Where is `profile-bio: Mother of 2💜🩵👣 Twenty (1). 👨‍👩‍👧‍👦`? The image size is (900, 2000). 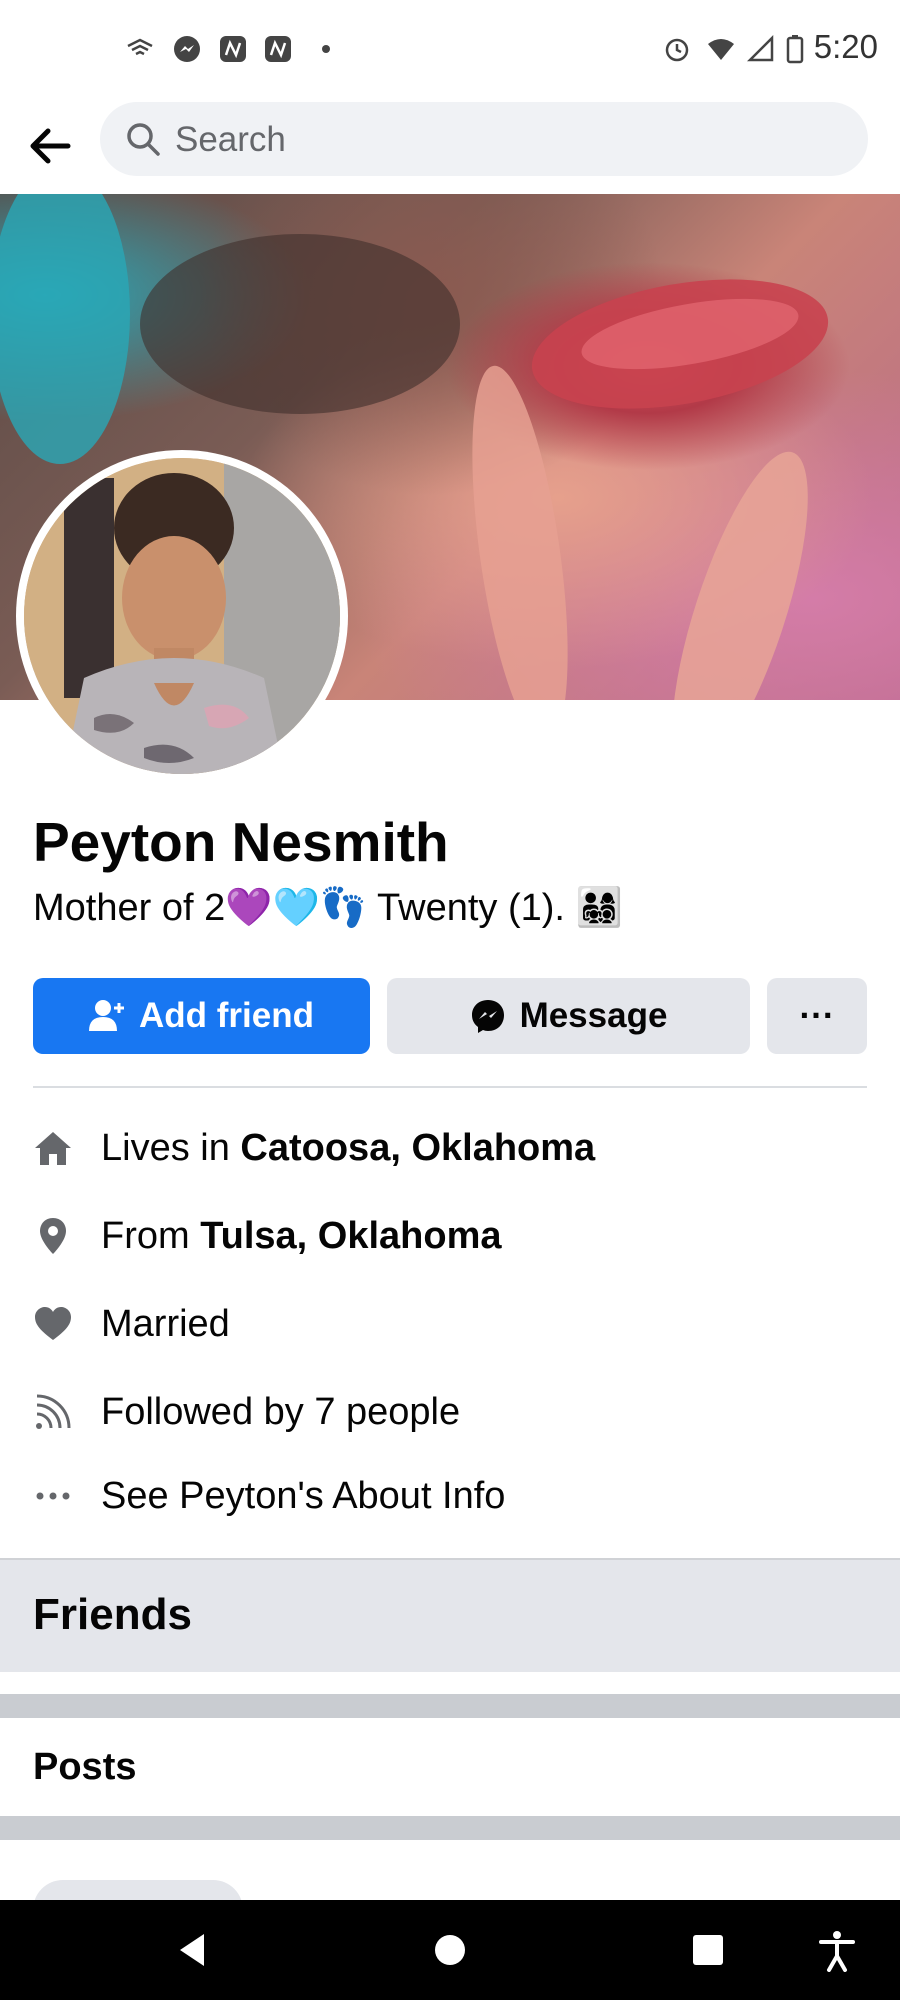
profile-bio: Mother of 2💜🩵👣 Twenty (1). 👨‍👩‍👧‍👦 is located at coordinates (328, 908).